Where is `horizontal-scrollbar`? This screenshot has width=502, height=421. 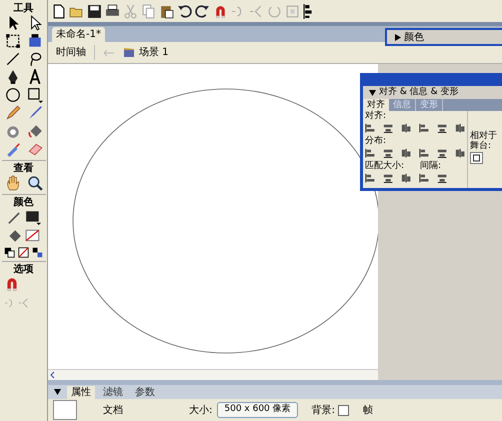
horizontal-scrollbar is located at coordinates (213, 374).